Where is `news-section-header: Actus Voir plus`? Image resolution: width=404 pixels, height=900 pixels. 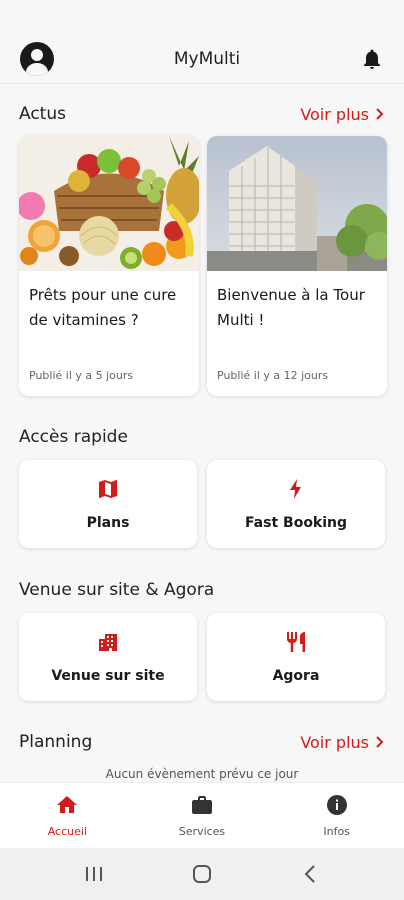
news-section-header: Actus Voir plus is located at coordinates (202, 114).